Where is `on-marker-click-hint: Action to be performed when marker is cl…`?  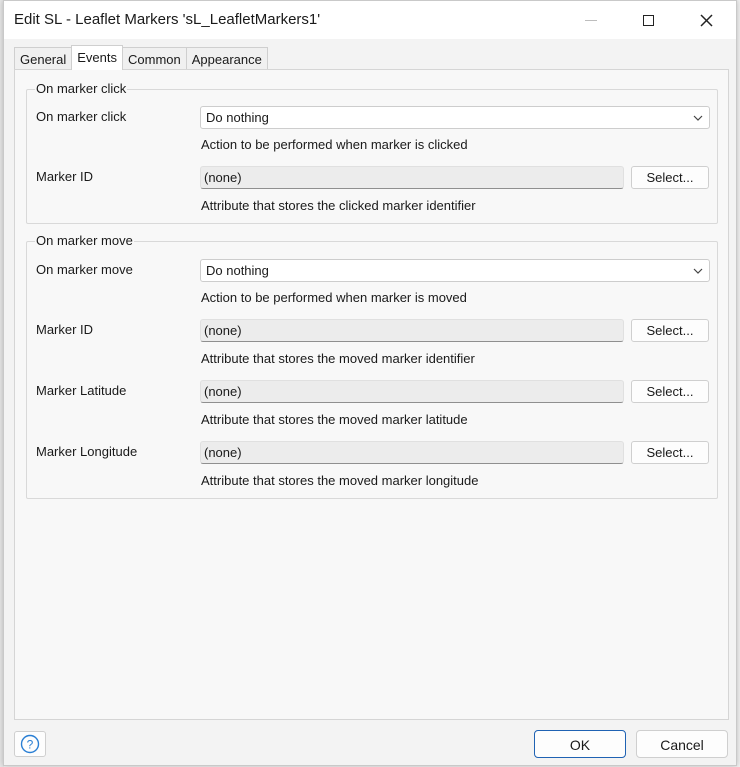 on-marker-click-hint: Action to be performed when marker is cl… is located at coordinates (334, 144).